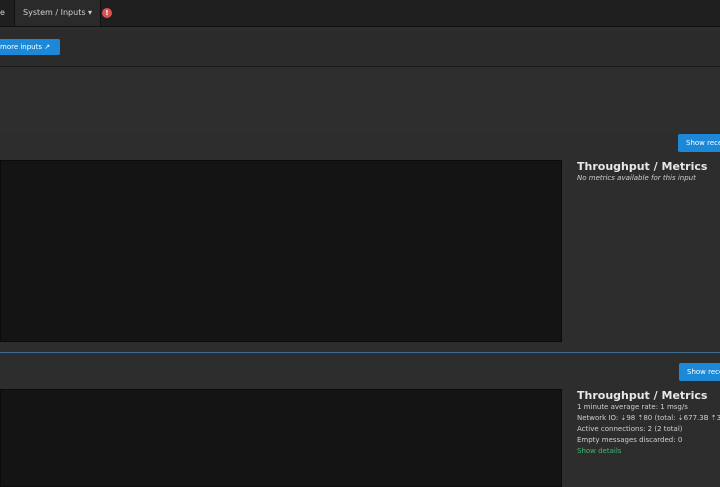  What do you see at coordinates (107, 13) in the screenshot?
I see `notification-badge: !` at bounding box center [107, 13].